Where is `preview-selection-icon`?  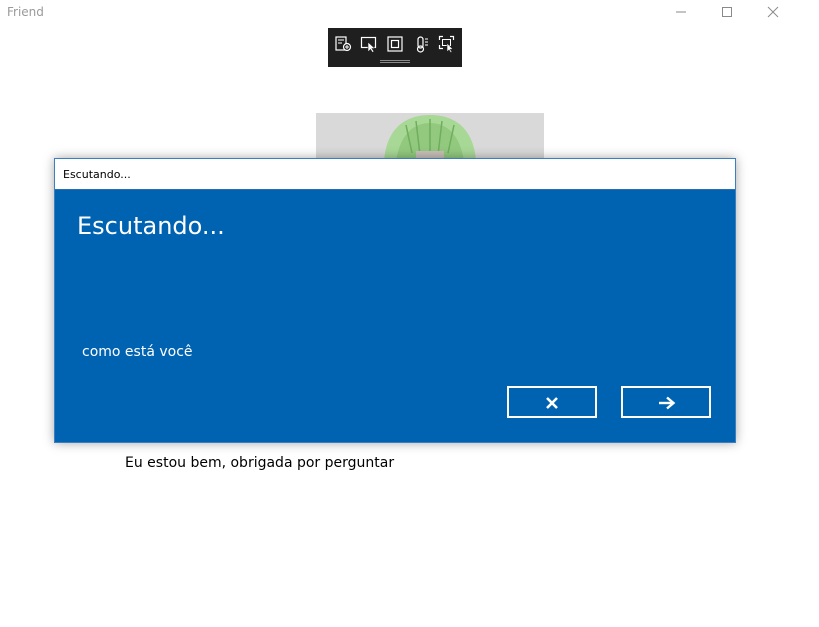 preview-selection-icon is located at coordinates (447, 44).